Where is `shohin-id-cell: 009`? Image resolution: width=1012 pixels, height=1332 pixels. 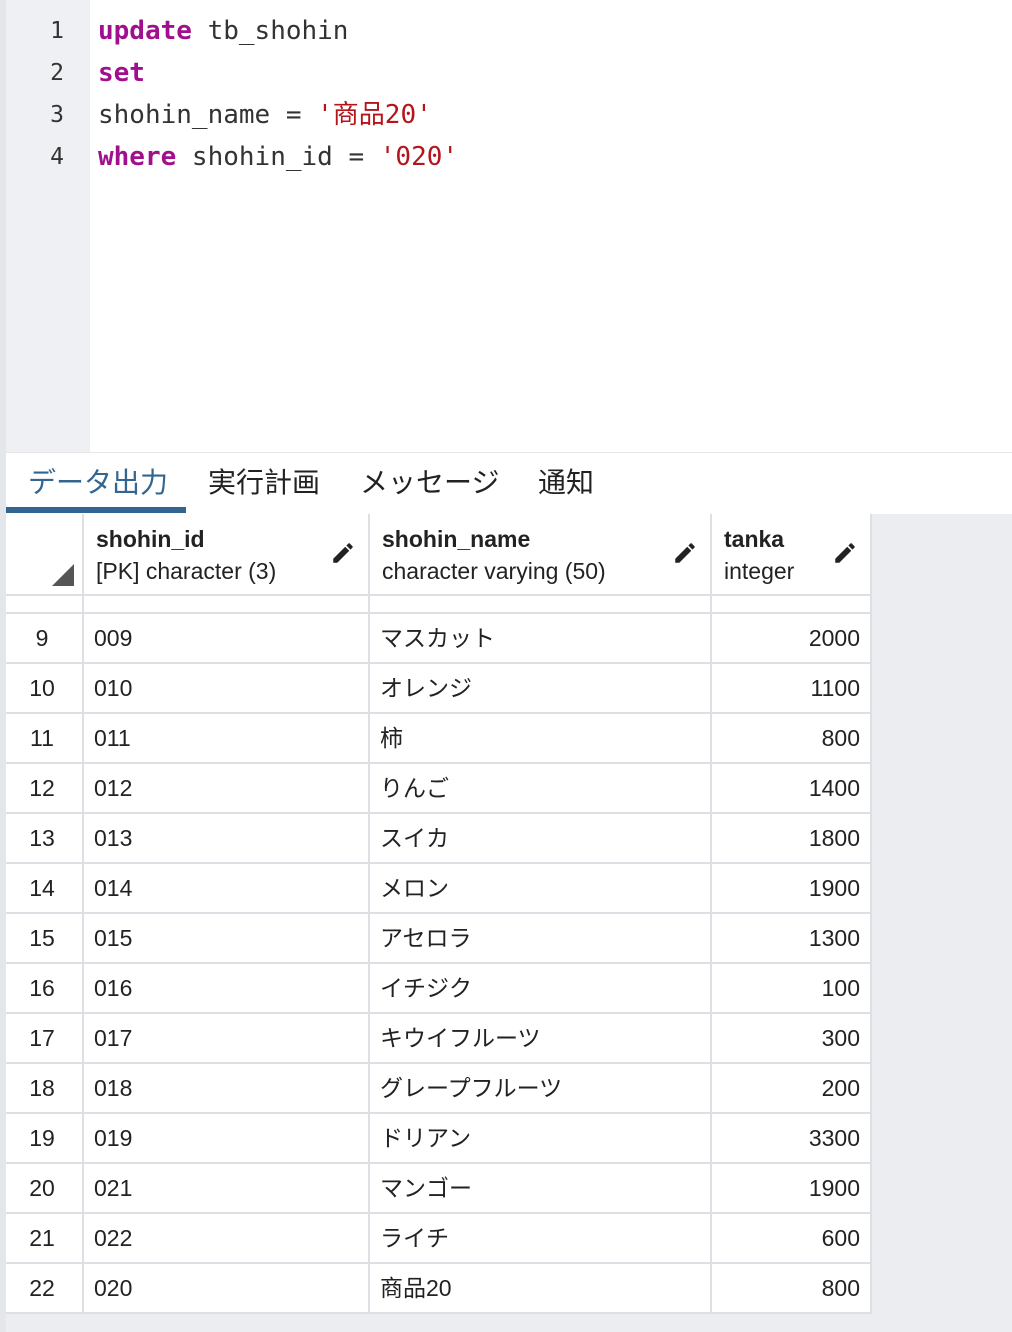 shohin-id-cell: 009 is located at coordinates (227, 639).